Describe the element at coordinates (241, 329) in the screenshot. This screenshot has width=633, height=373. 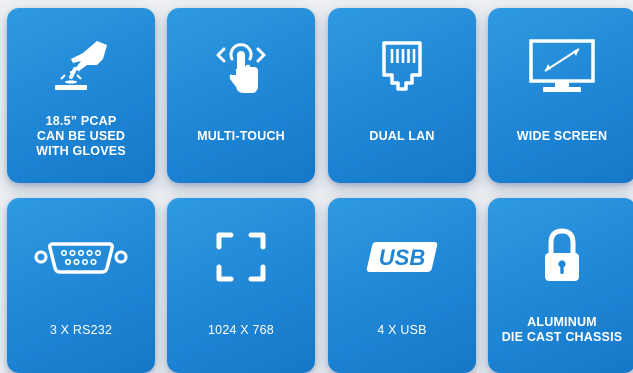
I see `feature-label: 1024 X 768` at that location.